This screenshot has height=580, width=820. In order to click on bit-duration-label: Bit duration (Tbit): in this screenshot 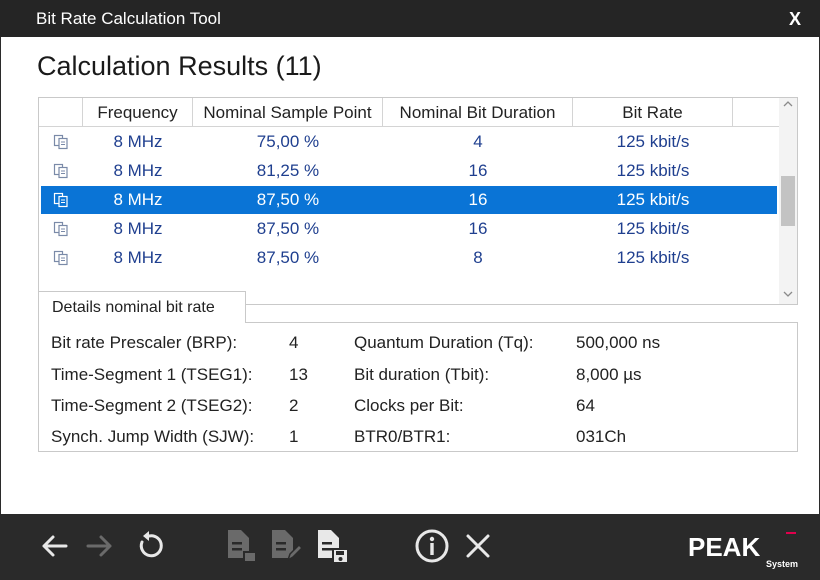, I will do `click(422, 374)`.